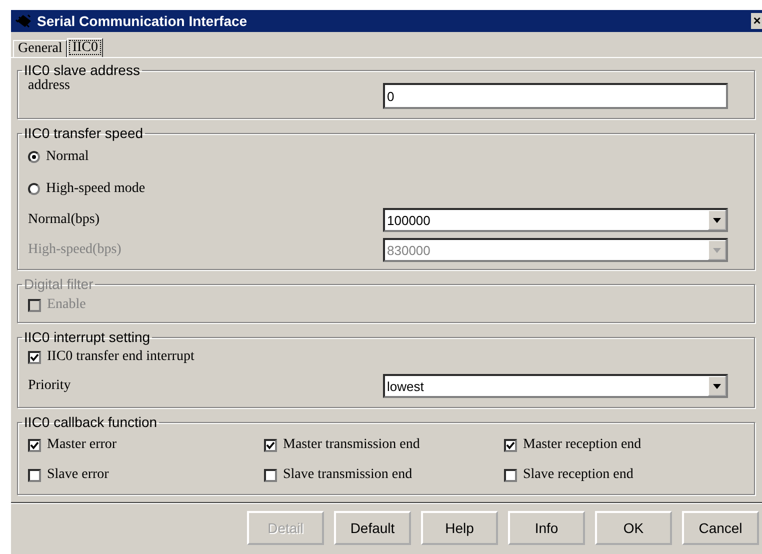 Image resolution: width=762 pixels, height=554 pixels. Describe the element at coordinates (50, 386) in the screenshot. I see `field-label: Priority` at that location.